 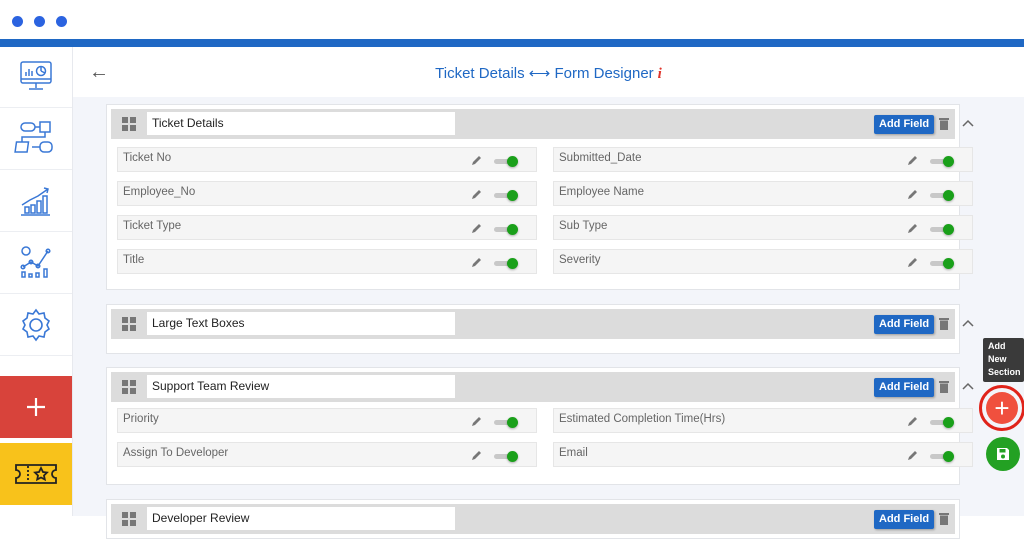 I want to click on floppy-disk-icon, so click(x=1003, y=454).